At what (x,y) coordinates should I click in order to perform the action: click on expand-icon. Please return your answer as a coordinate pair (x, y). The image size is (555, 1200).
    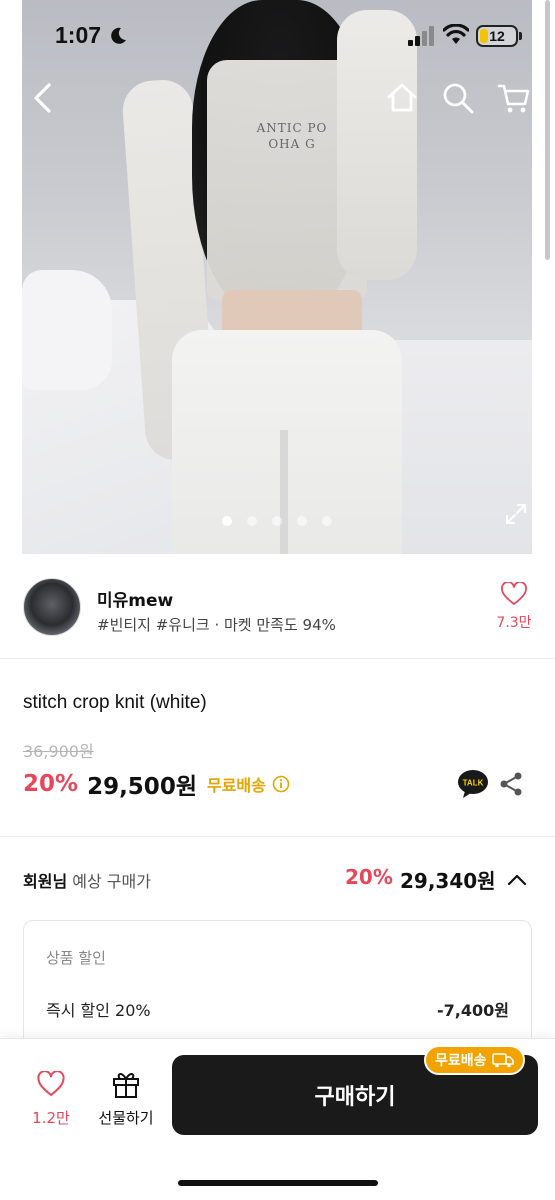
    Looking at the image, I should click on (516, 514).